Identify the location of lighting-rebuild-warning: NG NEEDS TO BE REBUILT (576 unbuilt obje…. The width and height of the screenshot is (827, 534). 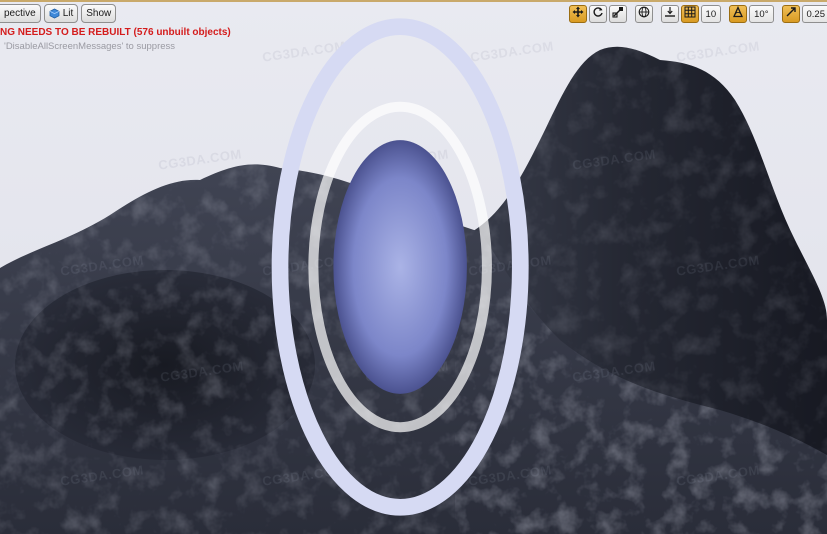
(115, 32).